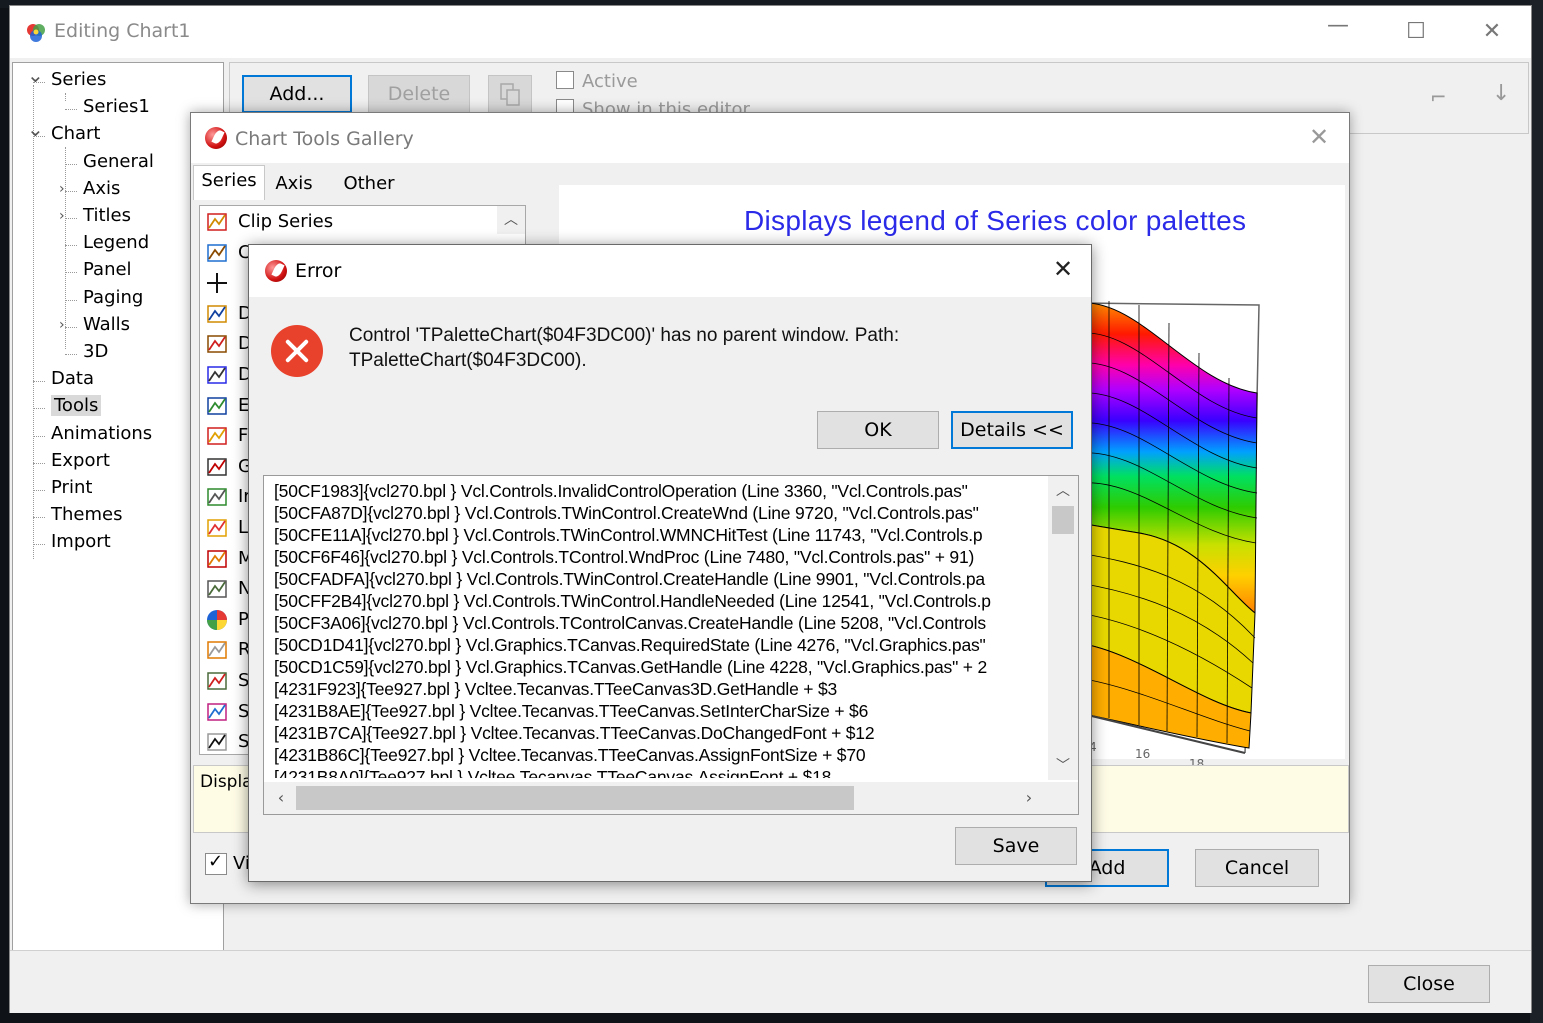 This screenshot has height=1023, width=1543. What do you see at coordinates (1257, 868) in the screenshot?
I see `gallery-cancel-button: Cancel` at bounding box center [1257, 868].